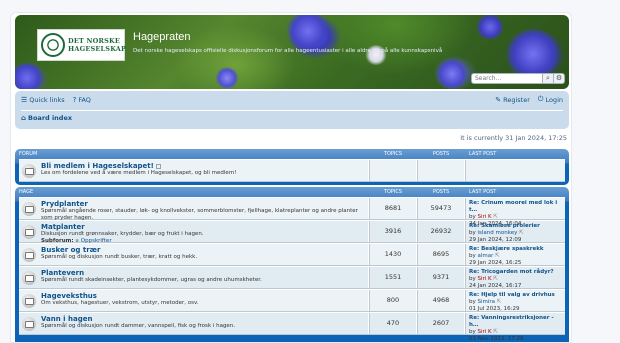  What do you see at coordinates (194, 192) in the screenshot?
I see `header-forum: Hage` at bounding box center [194, 192].